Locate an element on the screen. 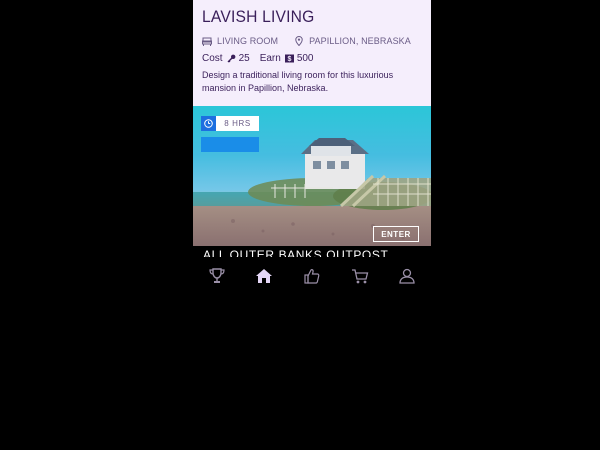 The width and height of the screenshot is (600, 450). key-icon is located at coordinates (231, 58).